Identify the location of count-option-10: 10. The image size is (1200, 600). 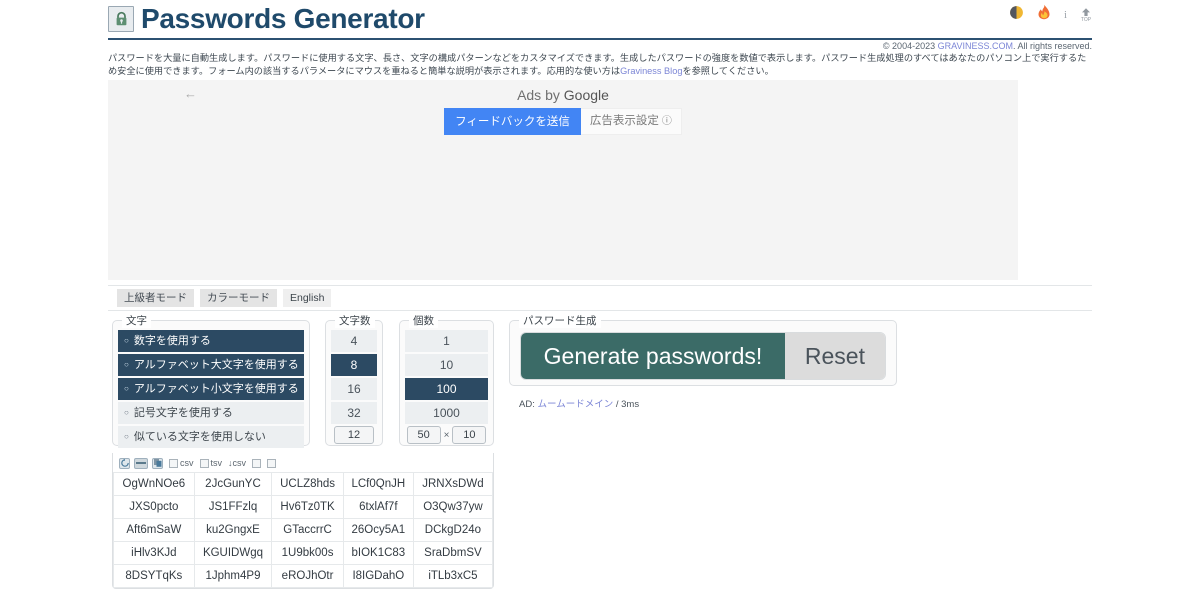
(446, 365).